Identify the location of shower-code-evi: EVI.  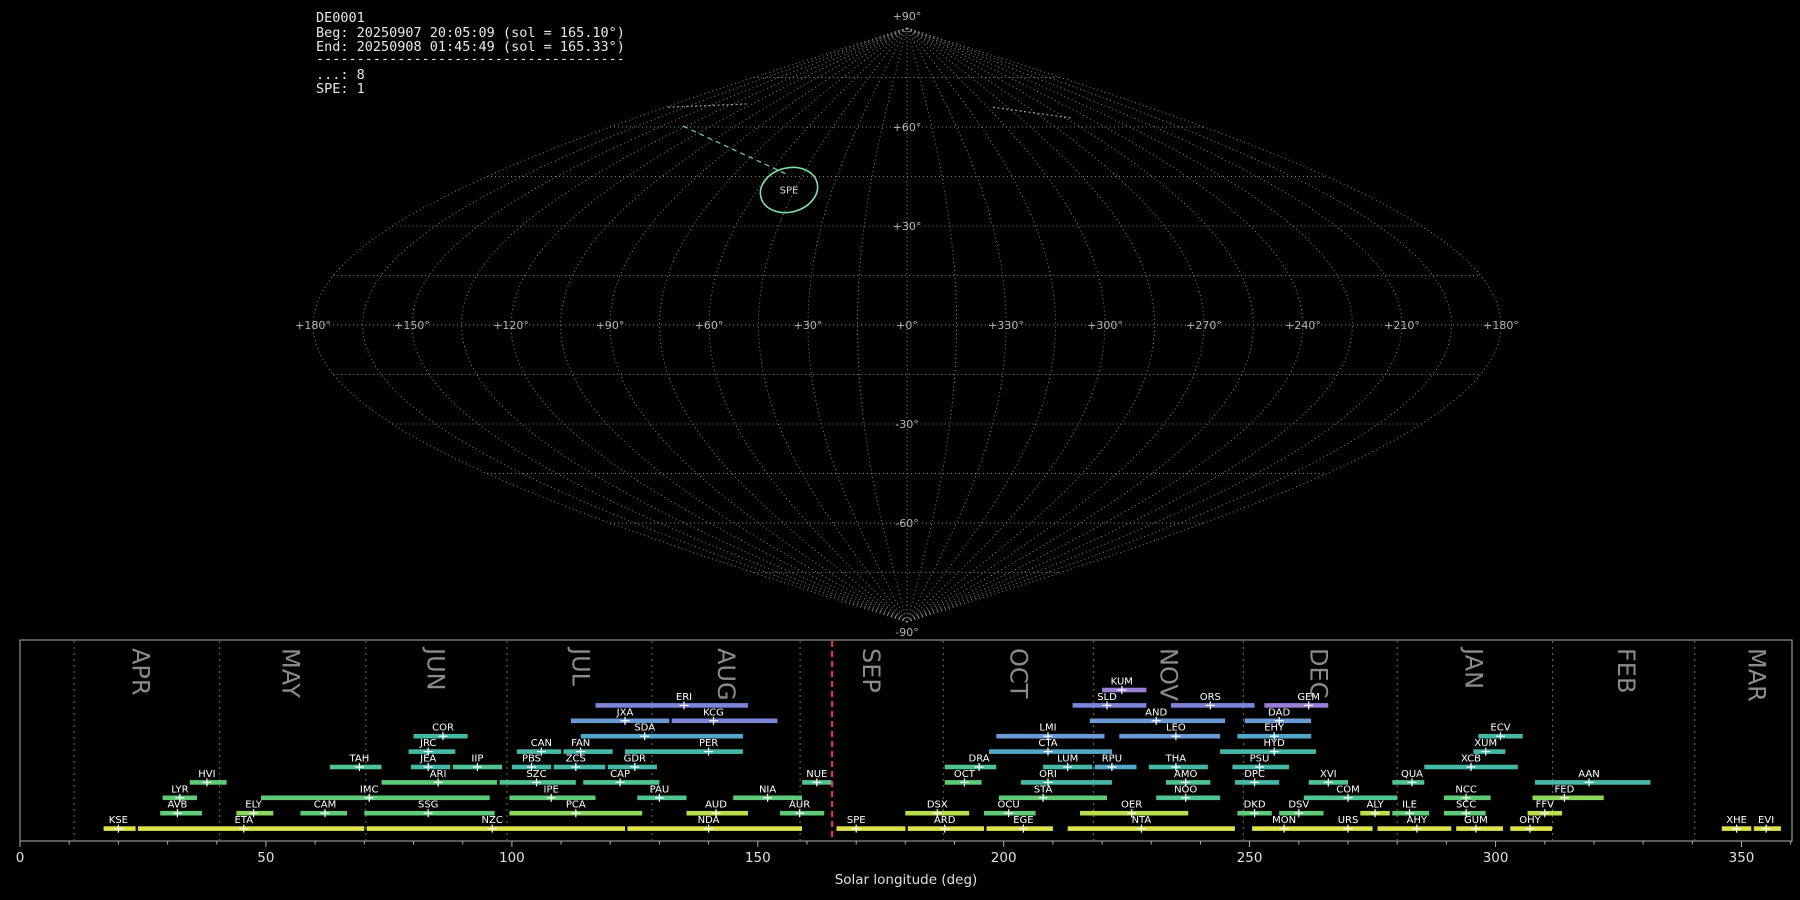
(1766, 820).